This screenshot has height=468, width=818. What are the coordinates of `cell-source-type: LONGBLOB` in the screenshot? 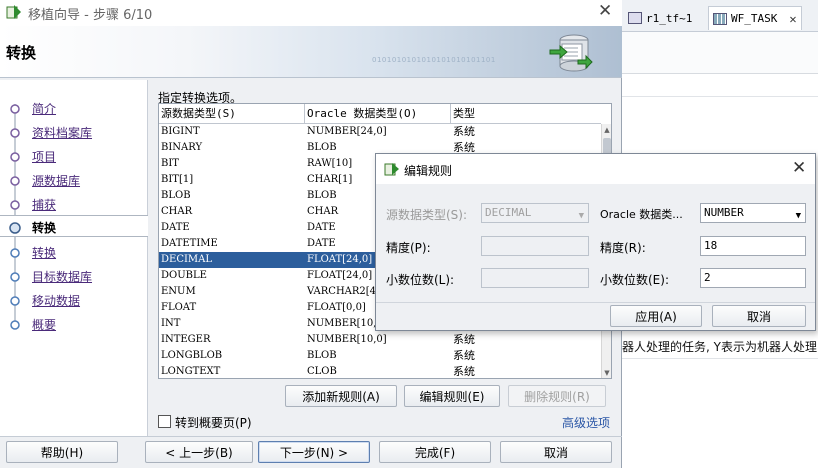 It's located at (192, 355).